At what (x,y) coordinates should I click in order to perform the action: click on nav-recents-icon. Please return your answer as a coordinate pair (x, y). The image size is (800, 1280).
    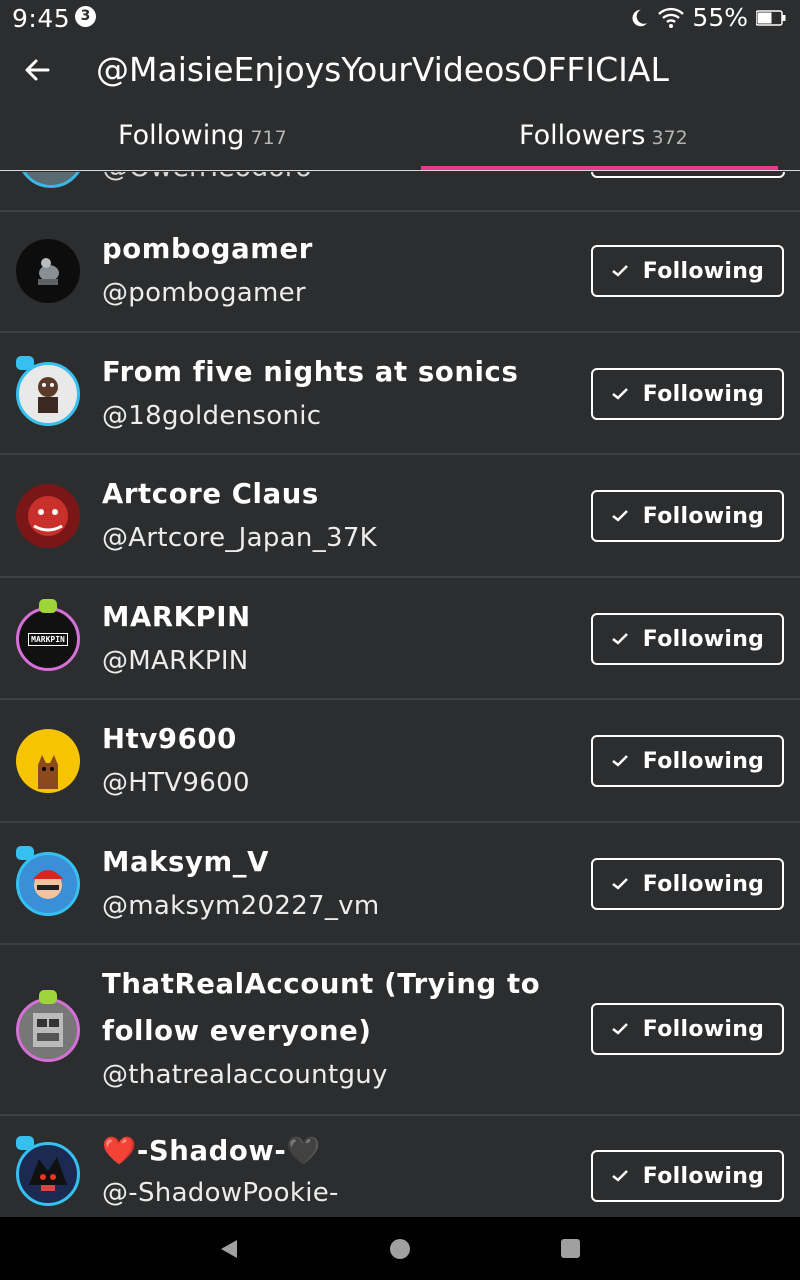
    Looking at the image, I should click on (570, 1248).